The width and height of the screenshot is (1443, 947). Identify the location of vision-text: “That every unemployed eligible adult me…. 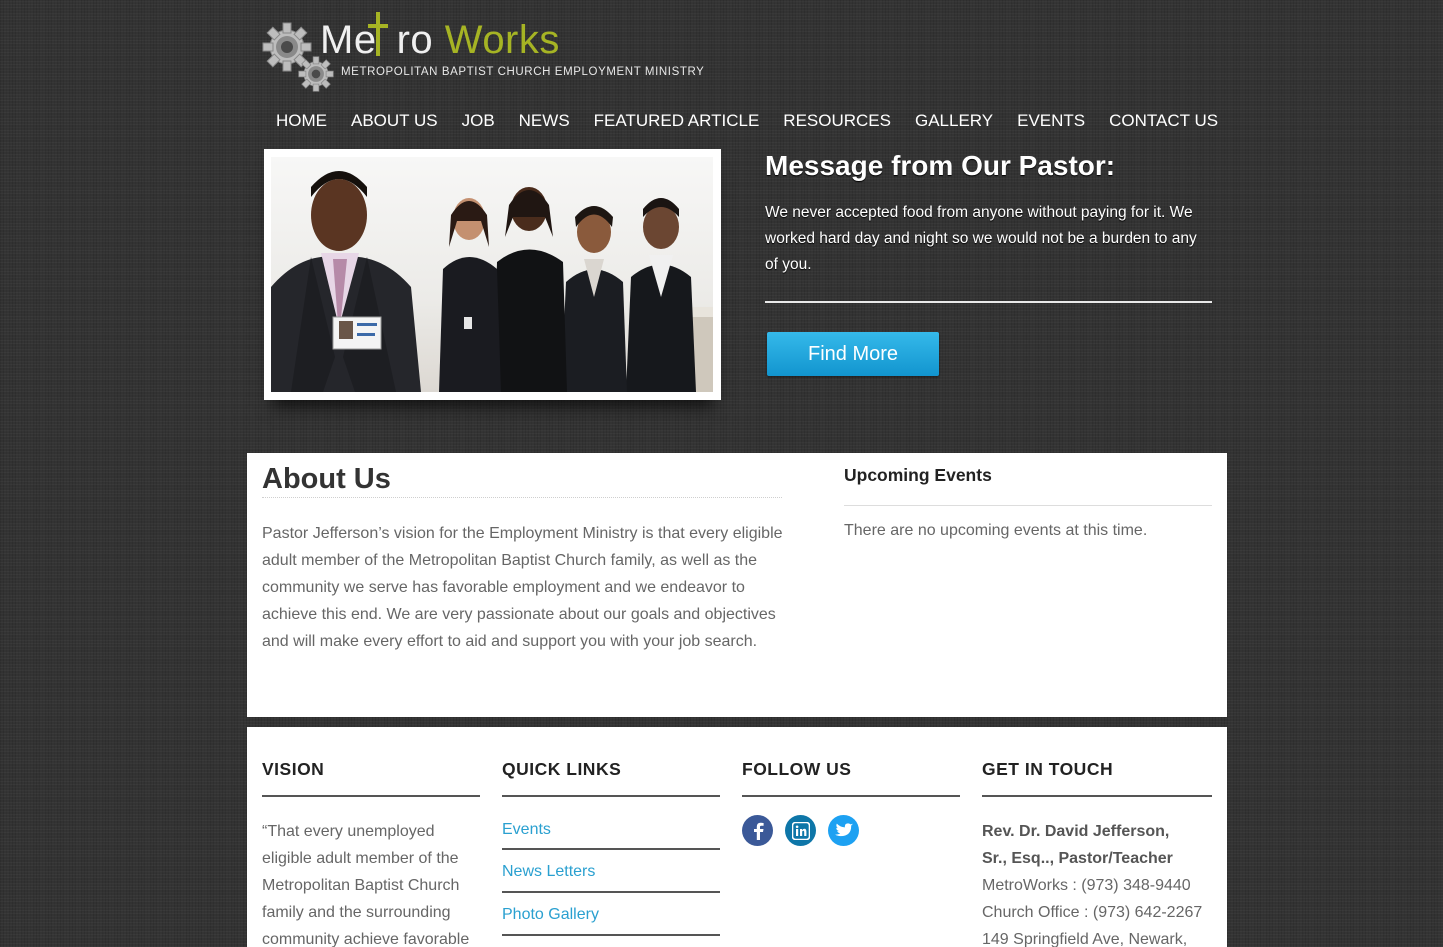
(366, 885).